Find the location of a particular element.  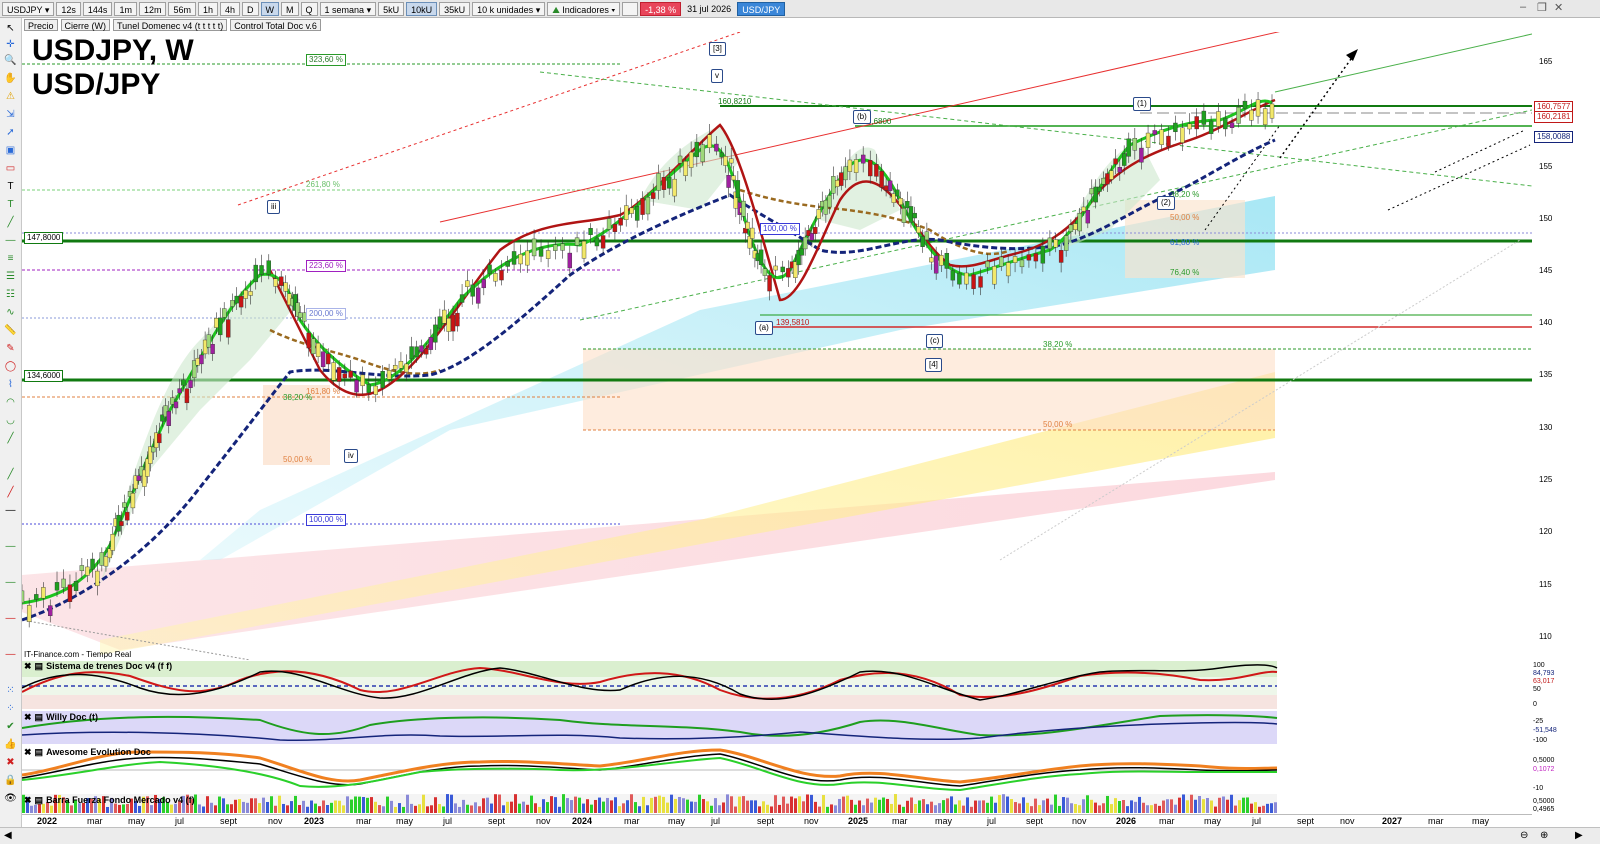

lock-icon: 🔒 is located at coordinates (10, 780).